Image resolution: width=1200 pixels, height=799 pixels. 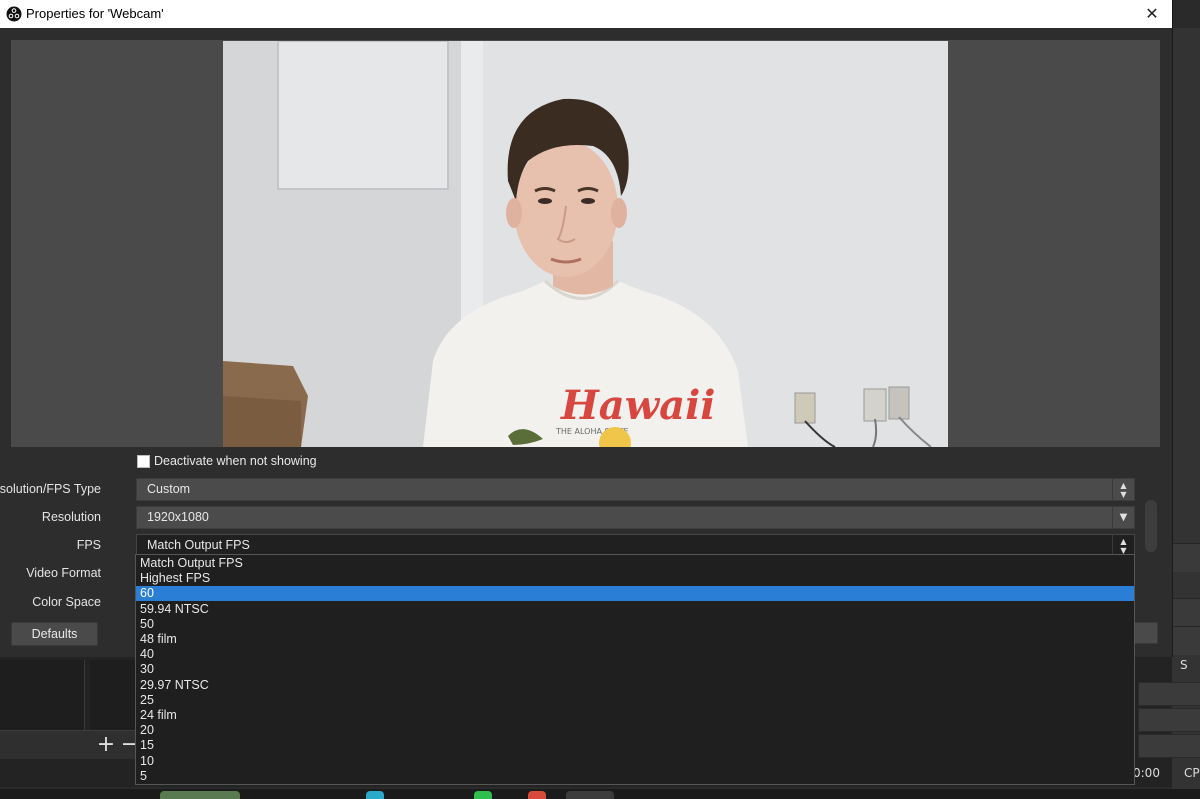 I want to click on taskbar-obs-icon, so click(x=590, y=795).